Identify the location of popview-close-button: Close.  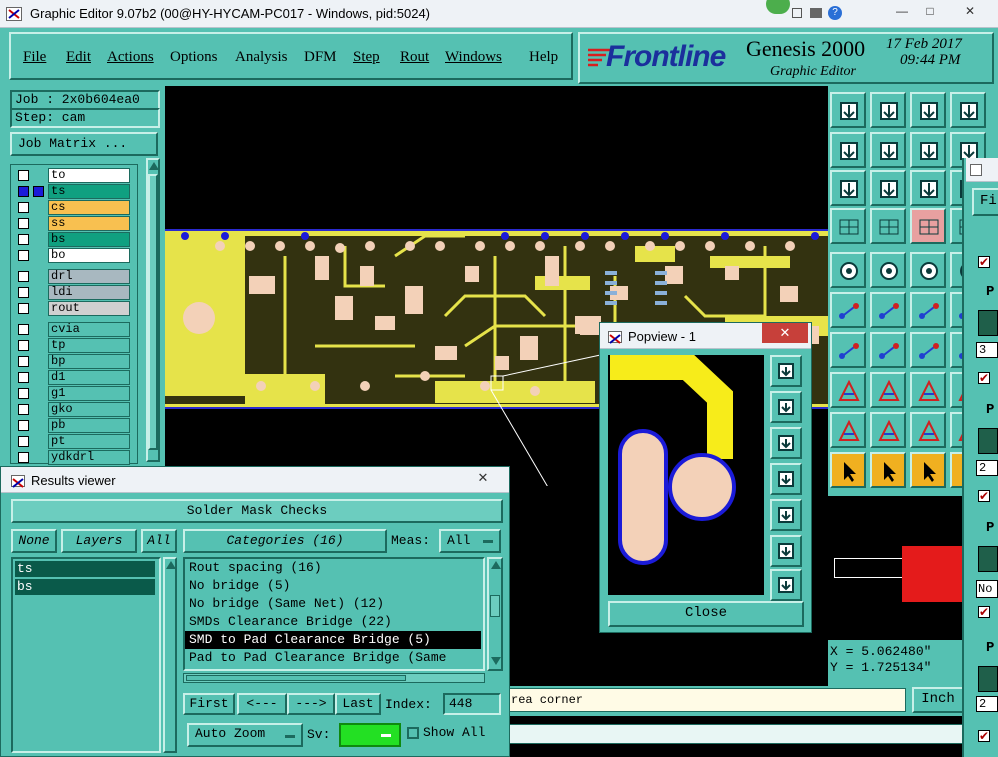
(706, 614).